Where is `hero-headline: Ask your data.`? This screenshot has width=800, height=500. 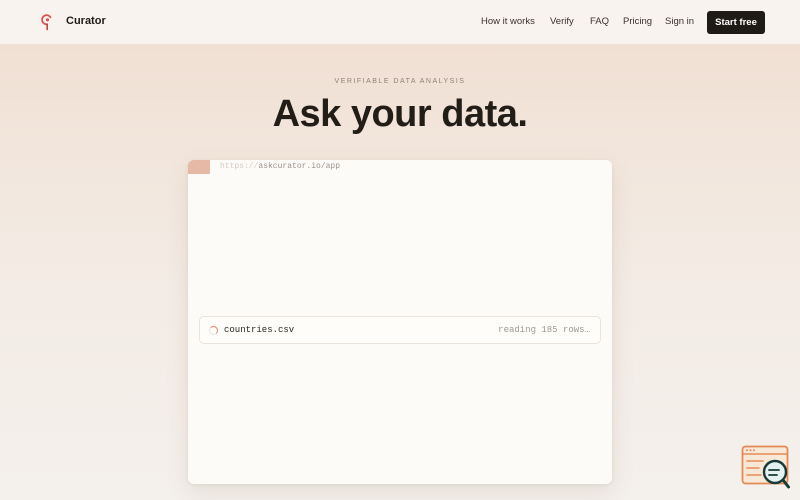
hero-headline: Ask your data. is located at coordinates (400, 114).